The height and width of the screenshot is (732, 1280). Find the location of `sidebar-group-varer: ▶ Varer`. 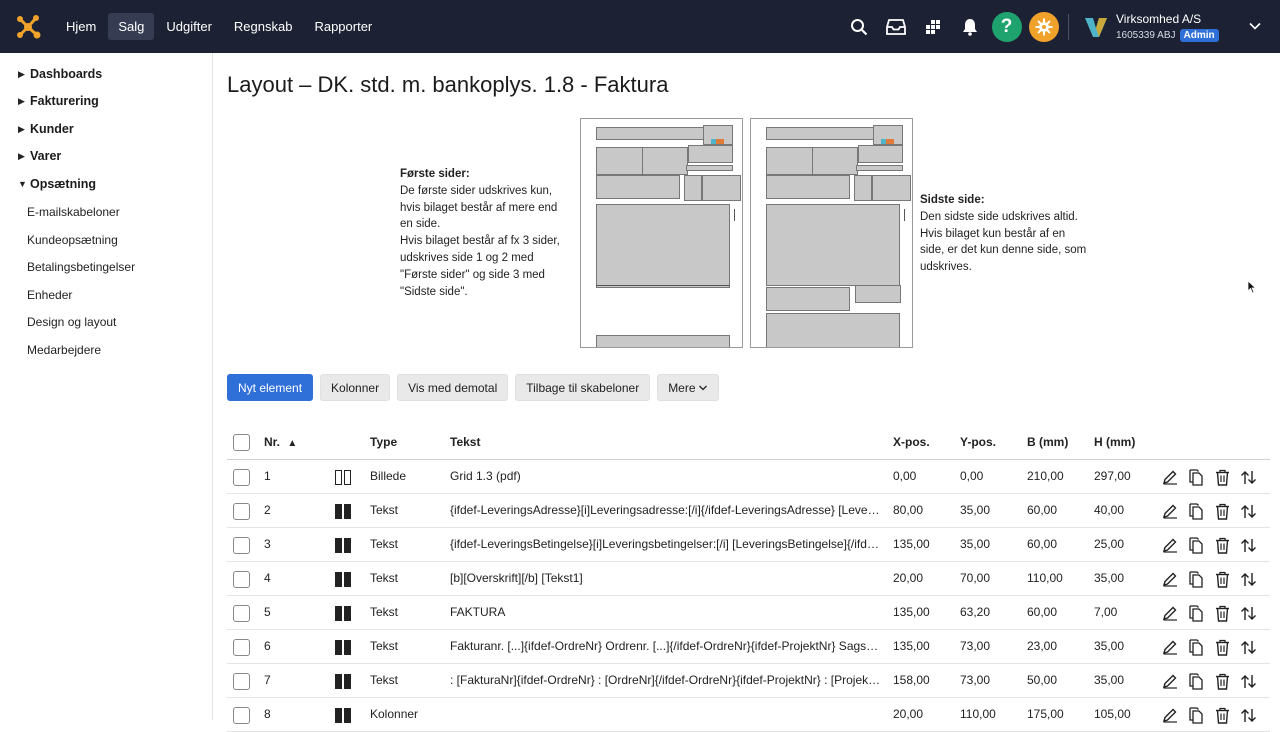

sidebar-group-varer: ▶ Varer is located at coordinates (39, 156).